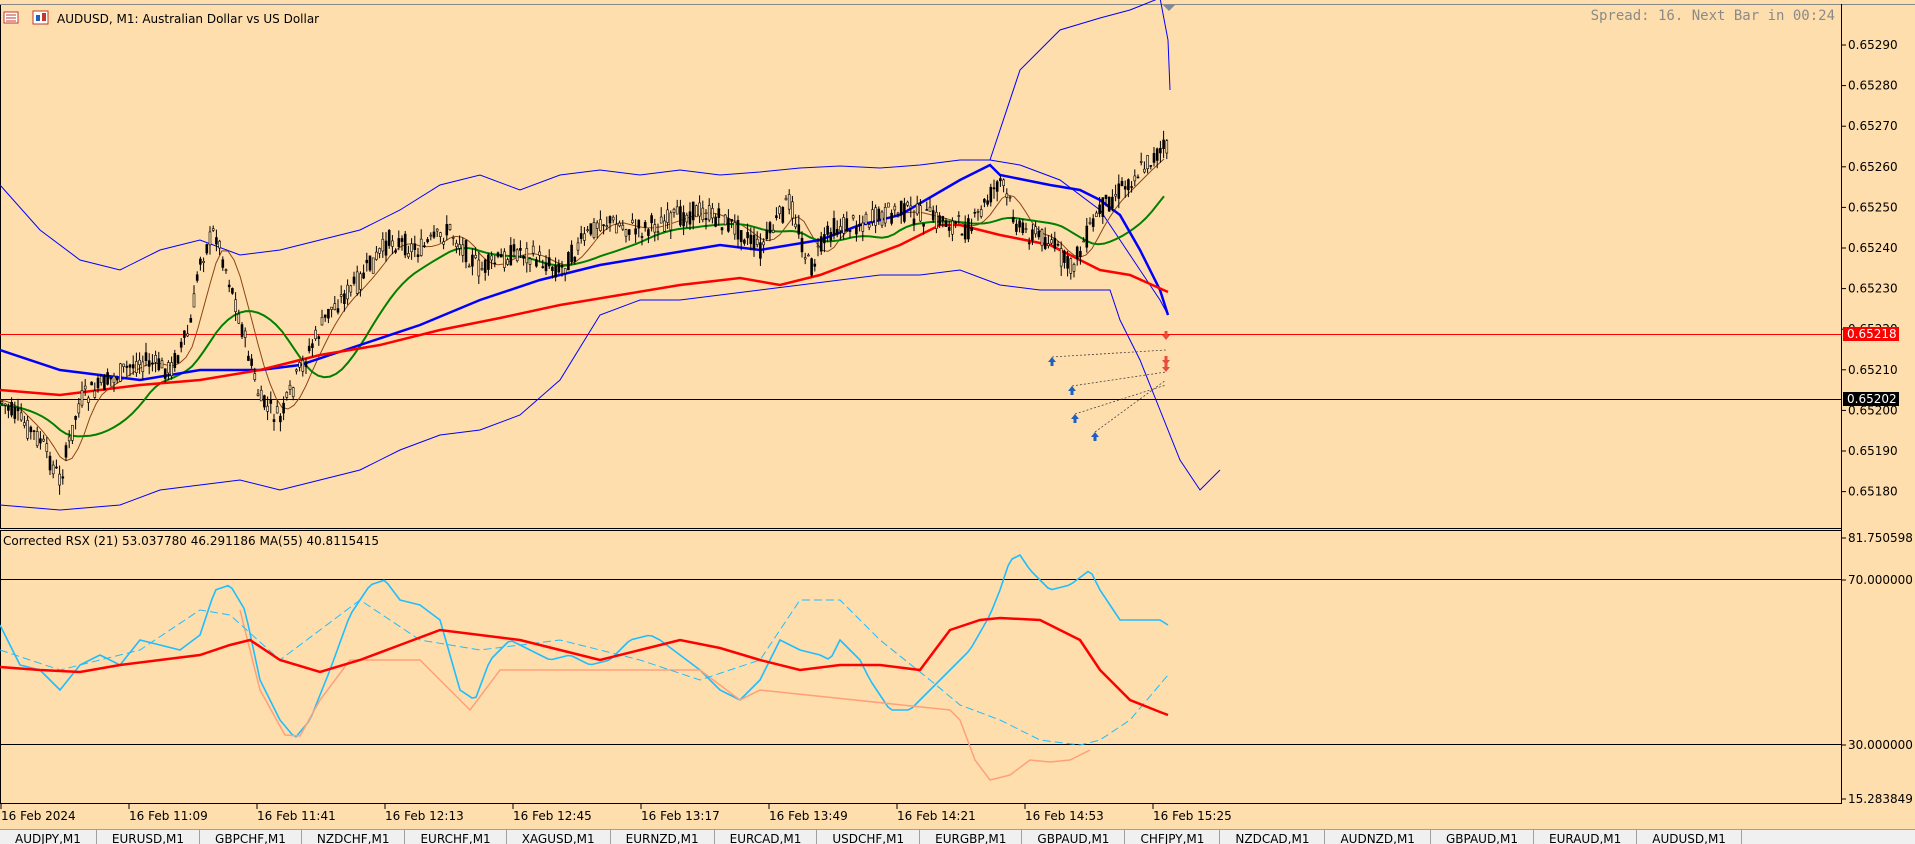 The width and height of the screenshot is (1915, 844). Describe the element at coordinates (1169, 8) in the screenshot. I see `collapse-arrow-icon` at that location.